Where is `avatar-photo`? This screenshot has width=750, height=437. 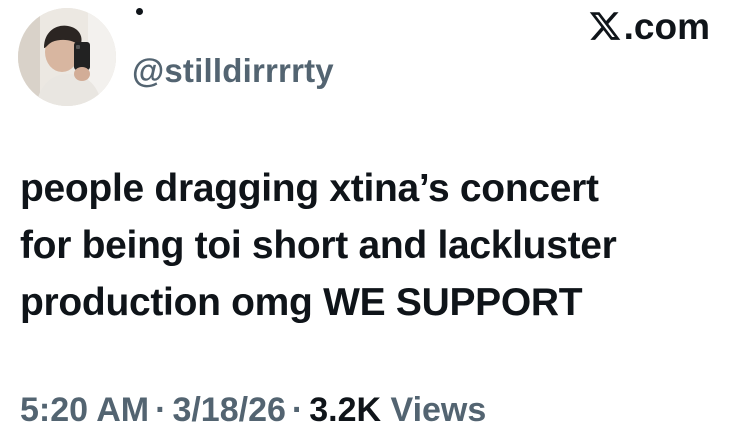
avatar-photo is located at coordinates (67, 57).